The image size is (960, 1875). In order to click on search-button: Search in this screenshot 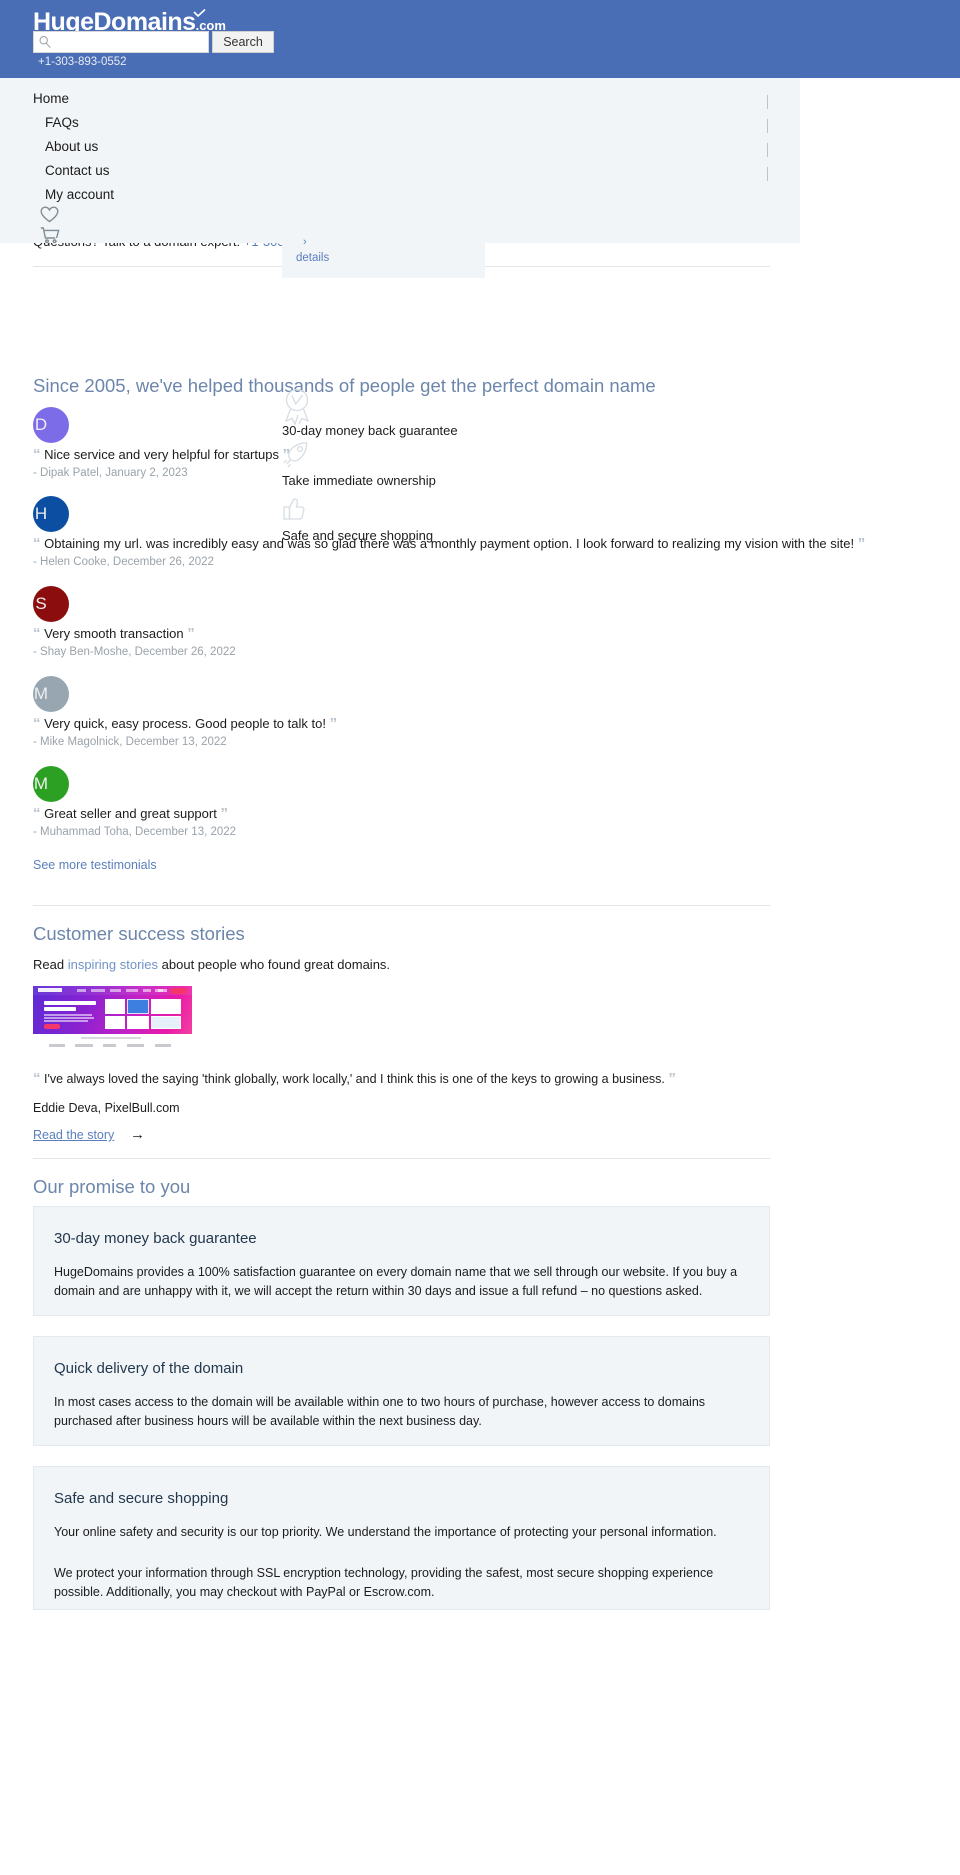, I will do `click(243, 42)`.